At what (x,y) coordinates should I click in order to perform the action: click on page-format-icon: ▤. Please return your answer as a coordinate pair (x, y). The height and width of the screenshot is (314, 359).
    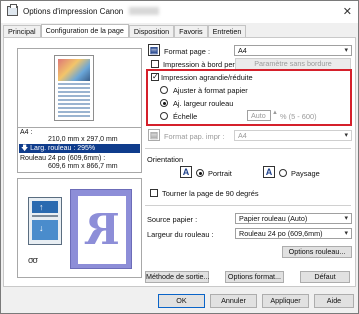
    Looking at the image, I should click on (154, 50).